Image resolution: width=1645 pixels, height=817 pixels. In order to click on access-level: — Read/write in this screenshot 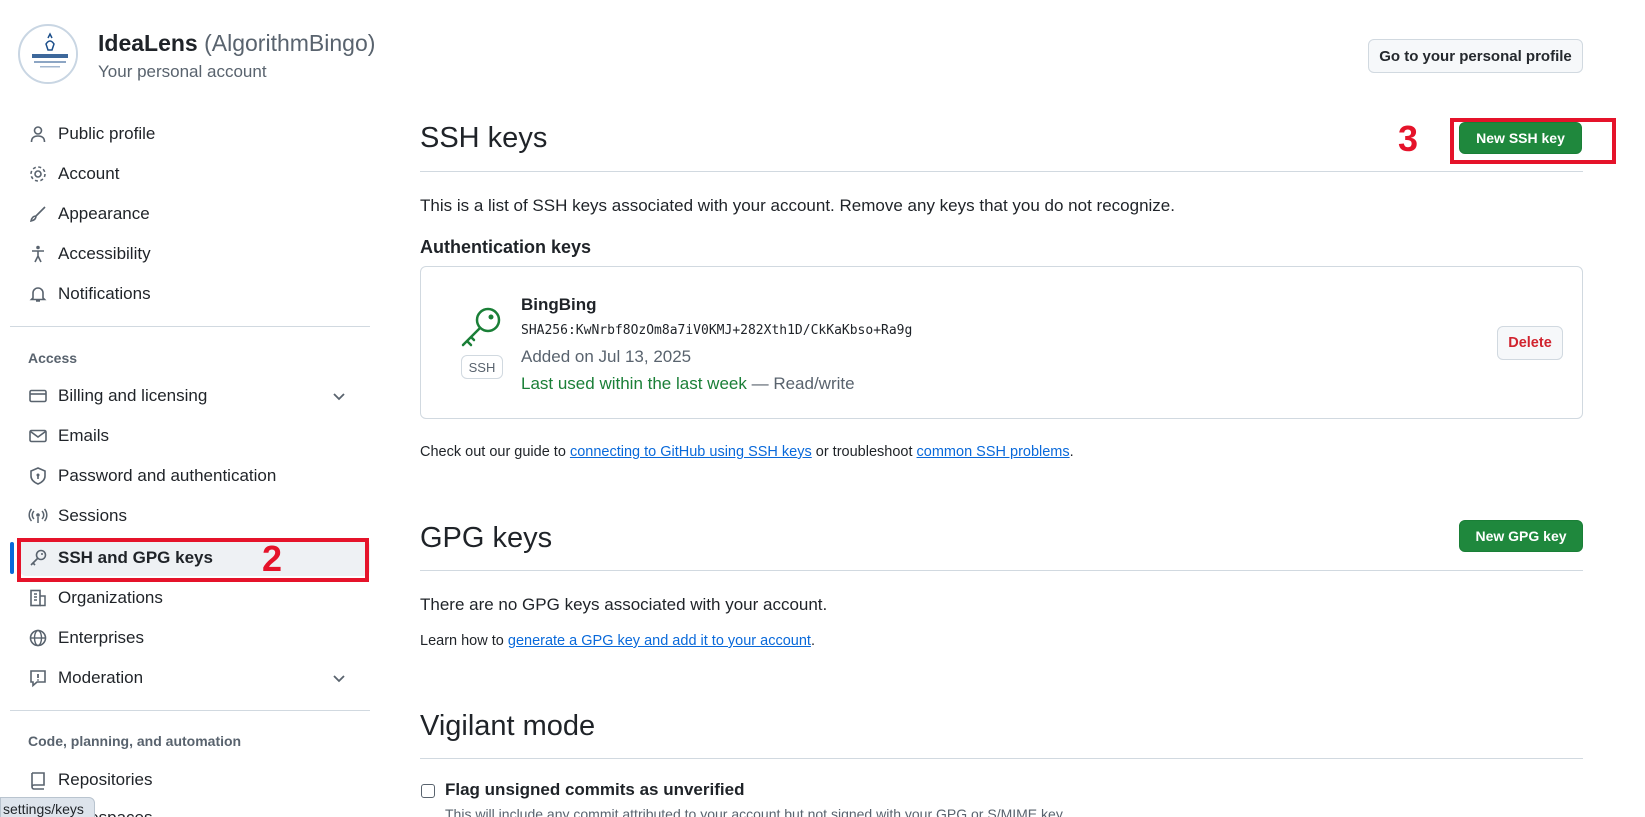, I will do `click(803, 383)`.